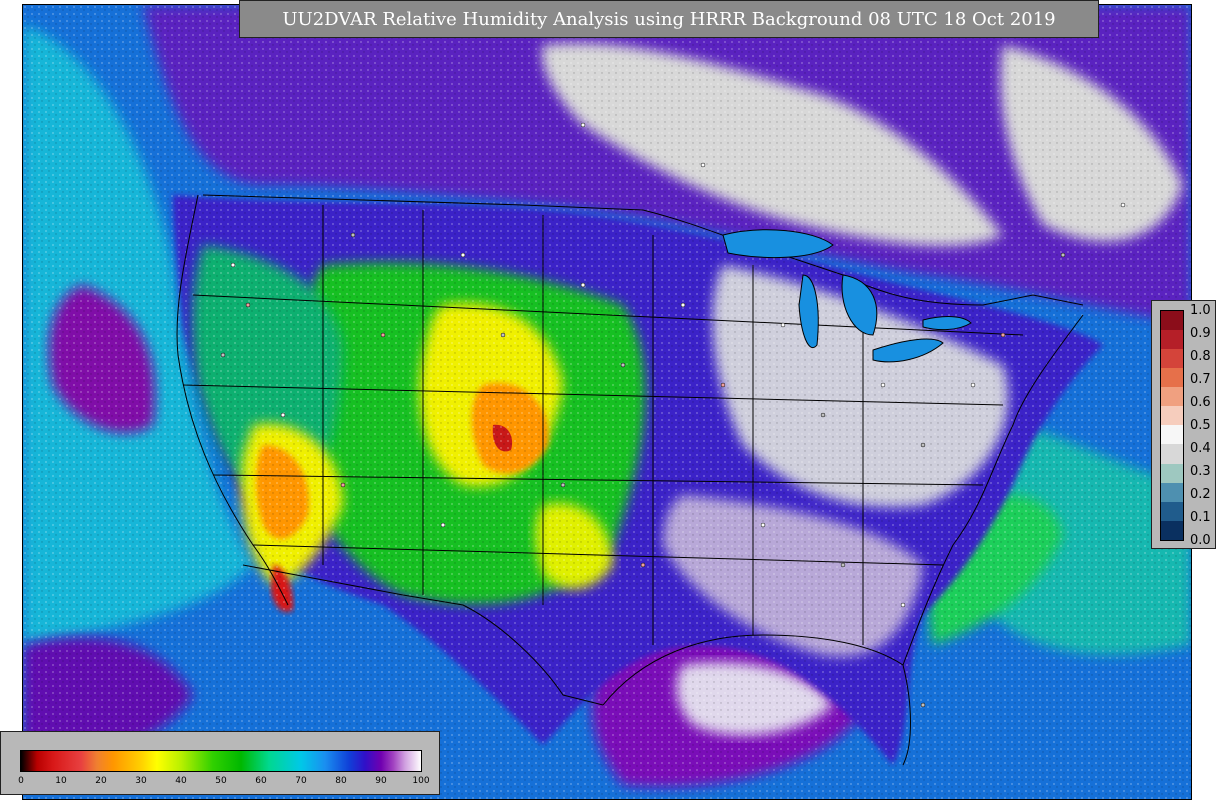 The image size is (1216, 800). I want to click on fraction-tick: 0.4, so click(1200, 448).